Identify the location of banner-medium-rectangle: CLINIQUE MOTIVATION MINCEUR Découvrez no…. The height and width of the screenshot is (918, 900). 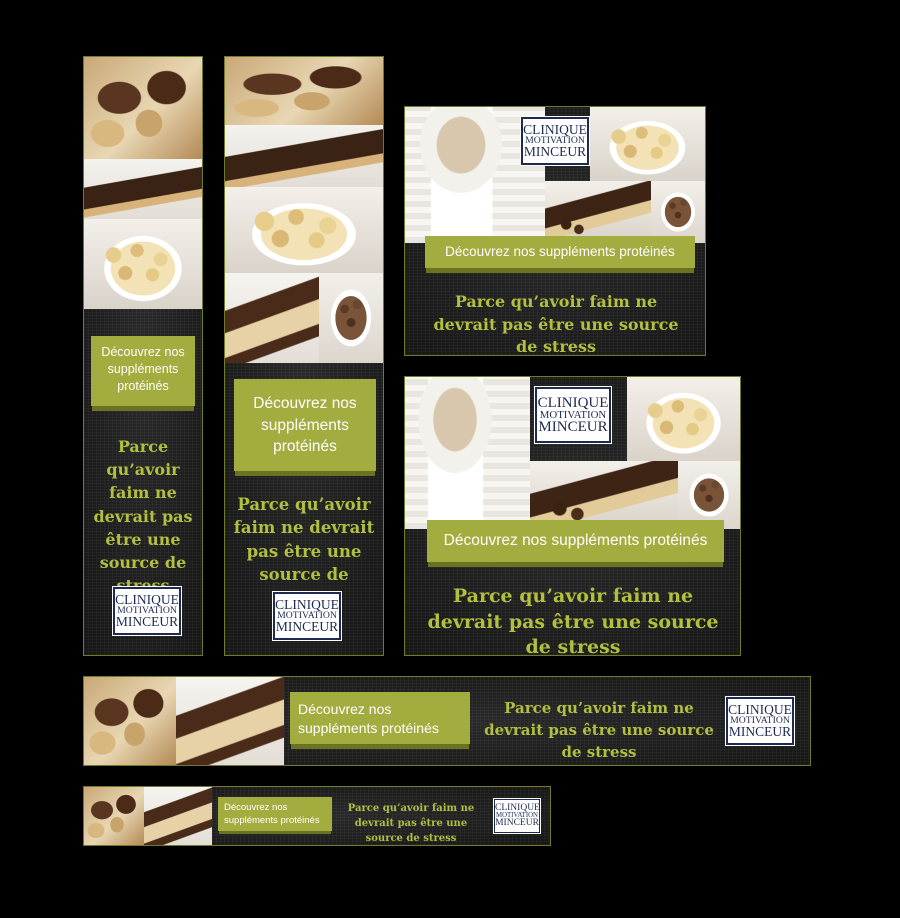
(555, 231).